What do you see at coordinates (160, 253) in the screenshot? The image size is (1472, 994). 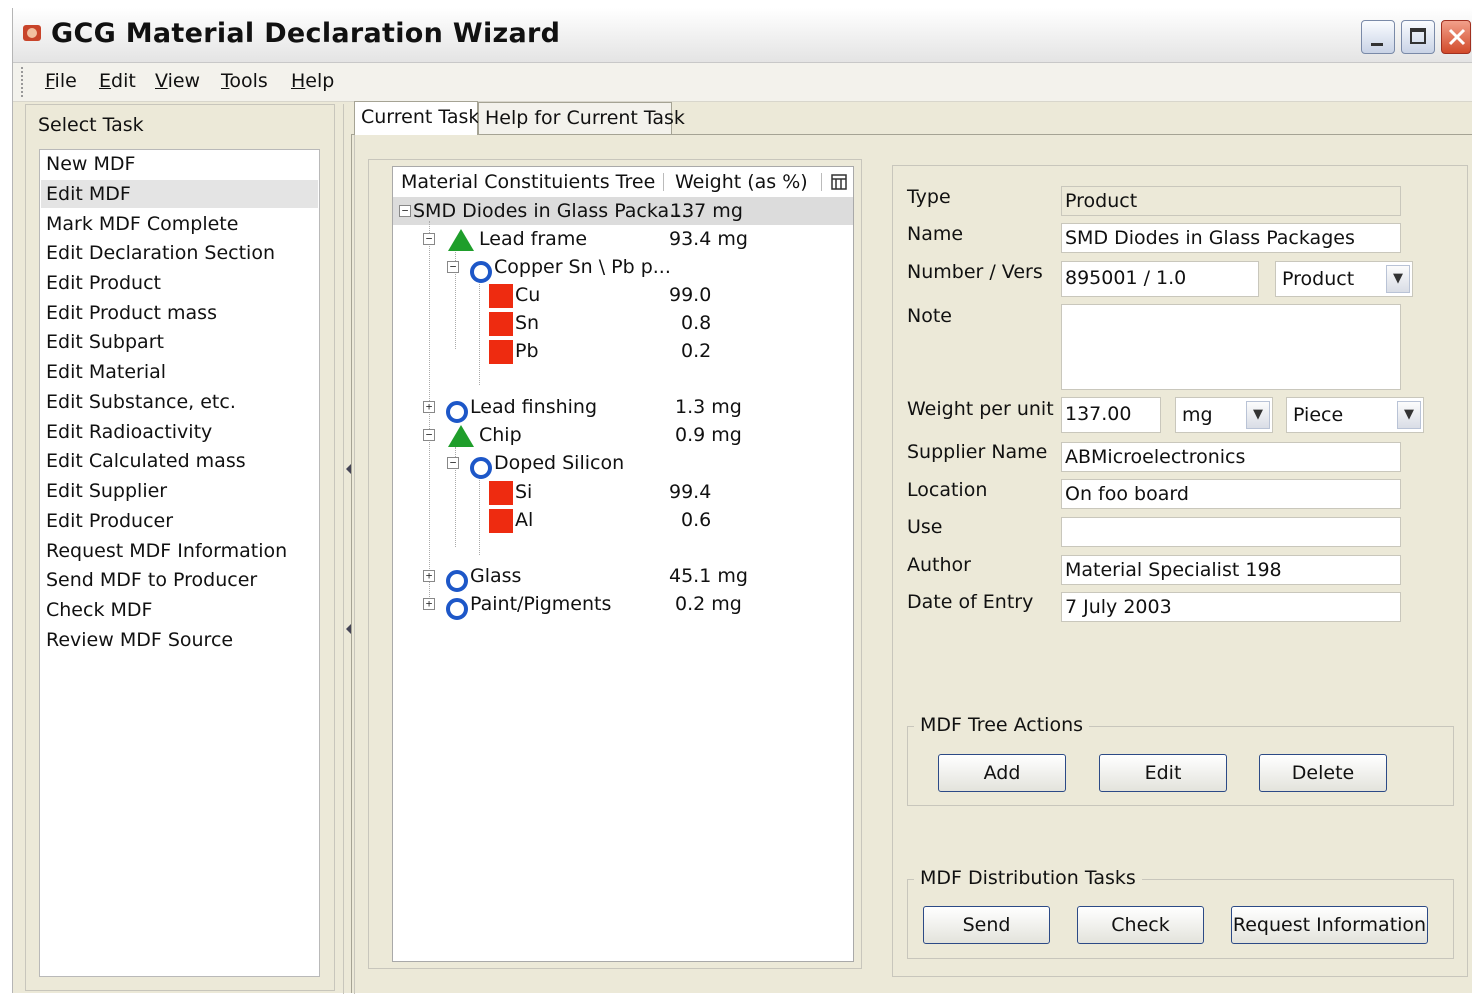 I see `task-edit-declaration-section: Edit Declaration Section` at bounding box center [160, 253].